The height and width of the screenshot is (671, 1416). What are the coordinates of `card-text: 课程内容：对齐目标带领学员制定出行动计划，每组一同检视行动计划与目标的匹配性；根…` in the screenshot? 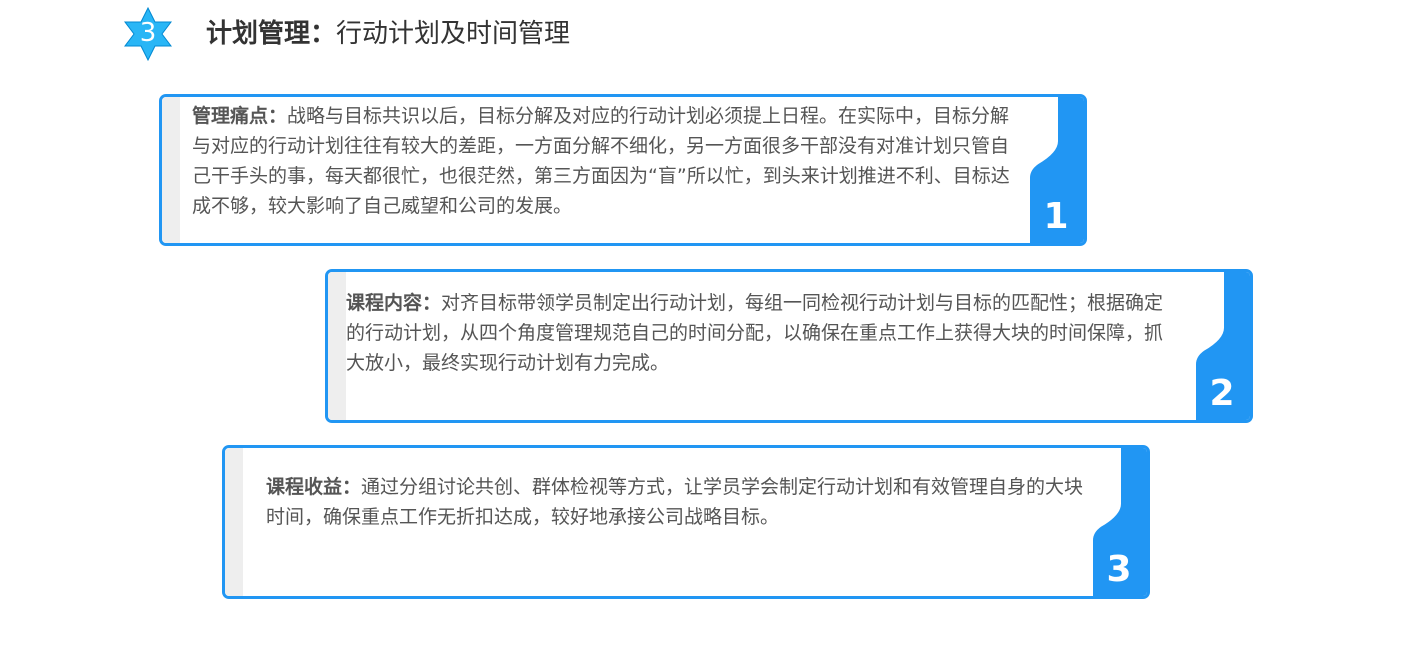 It's located at (761, 333).